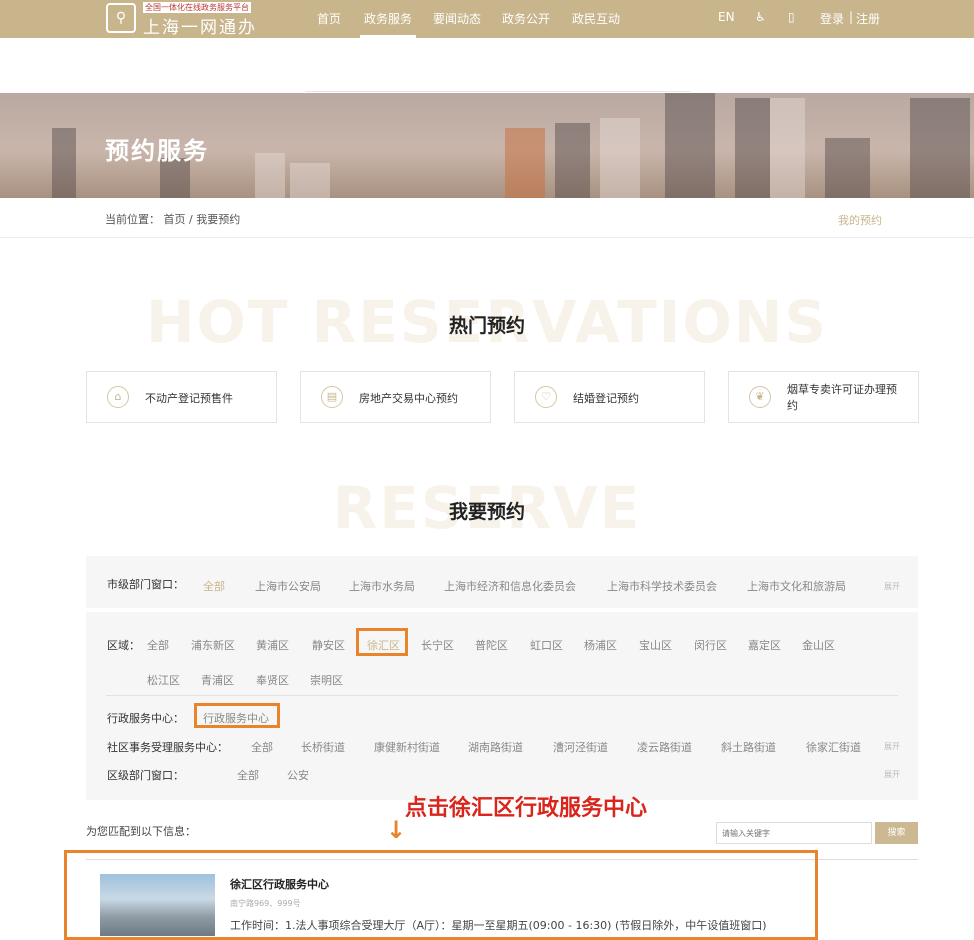 The height and width of the screenshot is (940, 974). I want to click on filter-label: 行政服务中心：, so click(145, 718).